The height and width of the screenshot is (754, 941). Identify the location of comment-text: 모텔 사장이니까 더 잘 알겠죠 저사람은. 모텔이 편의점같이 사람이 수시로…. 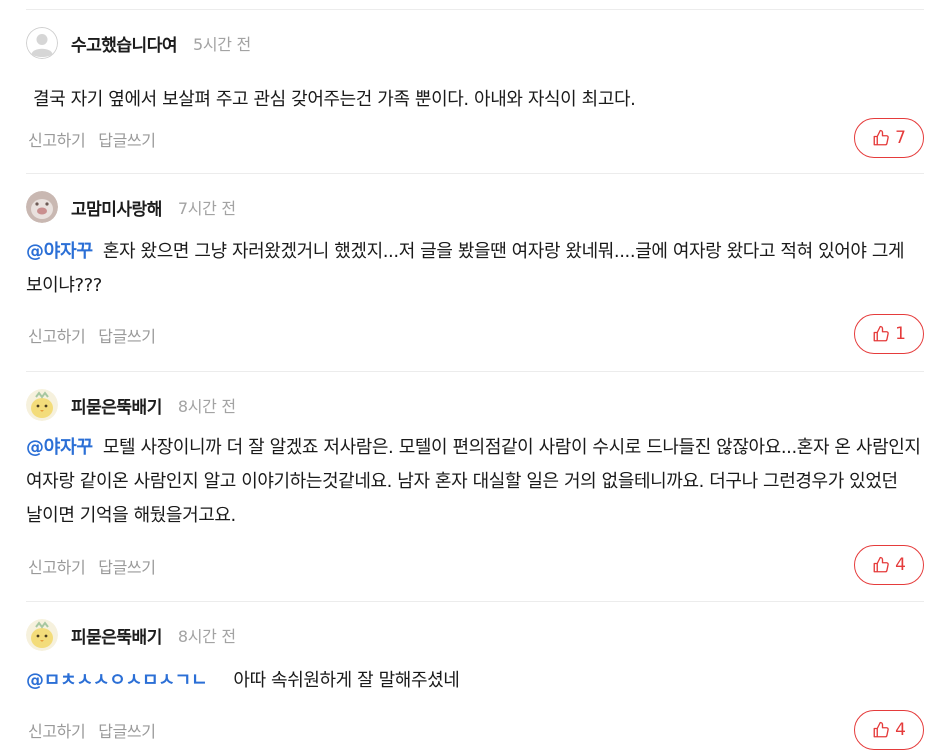
(473, 481).